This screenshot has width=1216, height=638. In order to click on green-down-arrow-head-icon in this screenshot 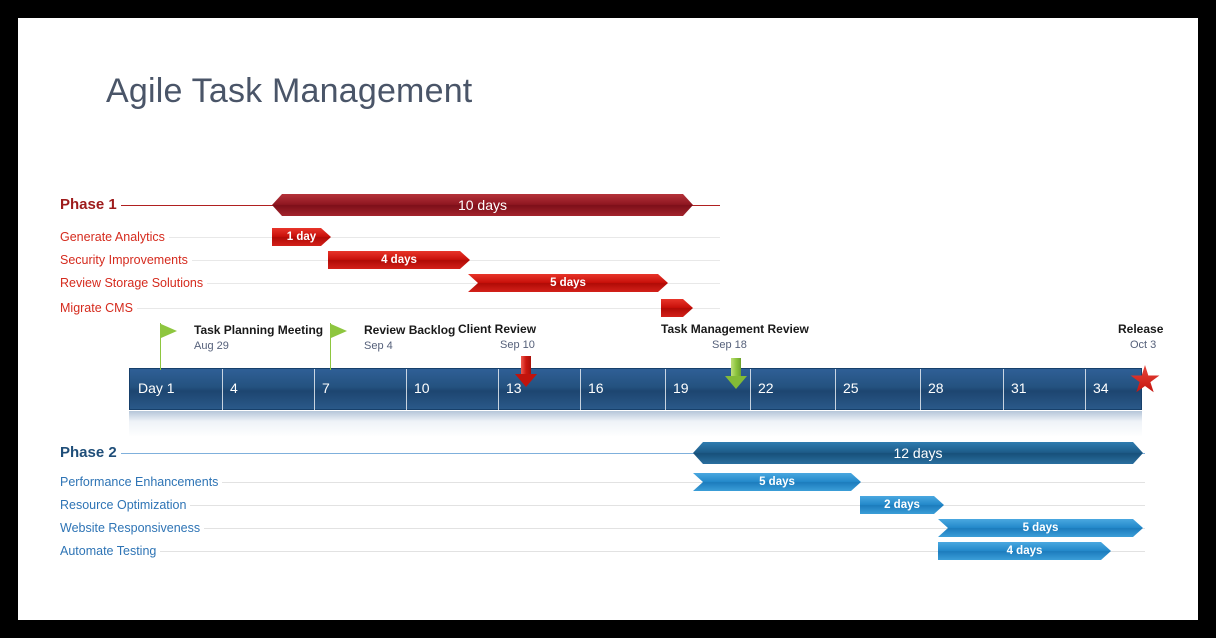, I will do `click(736, 382)`.